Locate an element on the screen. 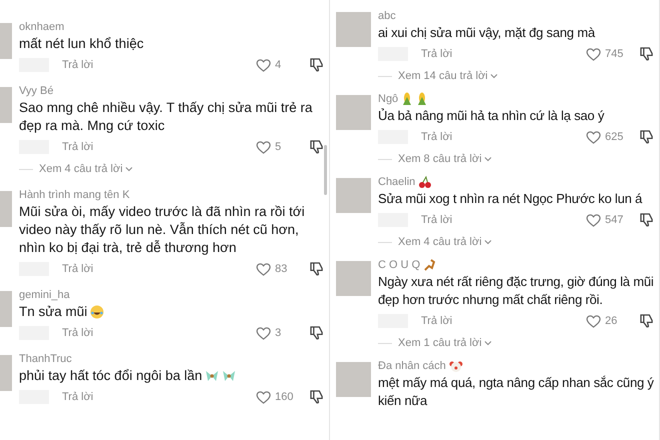 Image resolution: width=660 pixels, height=440 pixels. like-count: 547 is located at coordinates (614, 220).